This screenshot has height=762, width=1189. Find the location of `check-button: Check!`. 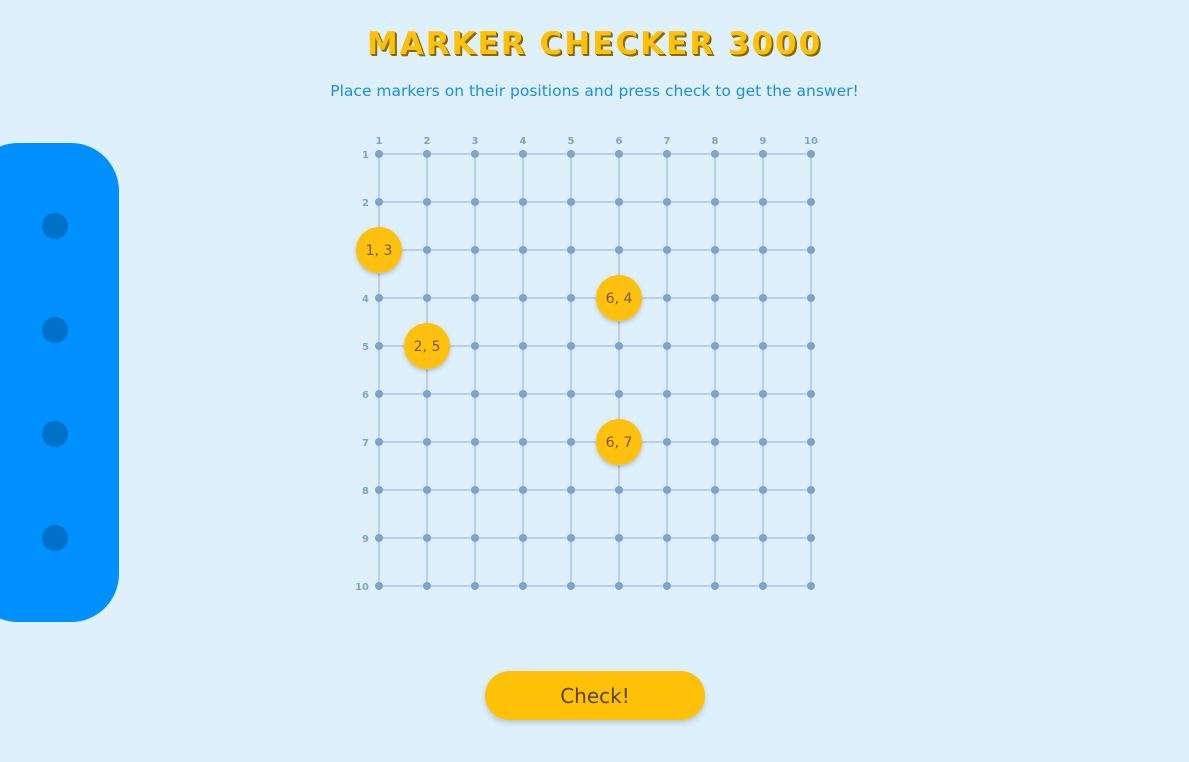

check-button: Check! is located at coordinates (595, 695).